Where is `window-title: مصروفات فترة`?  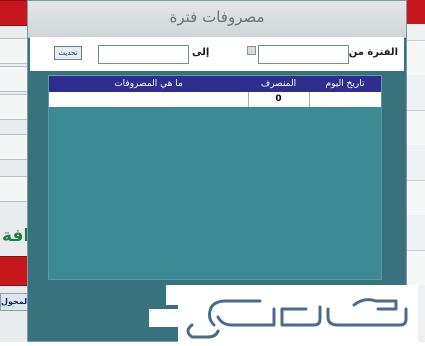 window-title: مصروفات فترة is located at coordinates (217, 17).